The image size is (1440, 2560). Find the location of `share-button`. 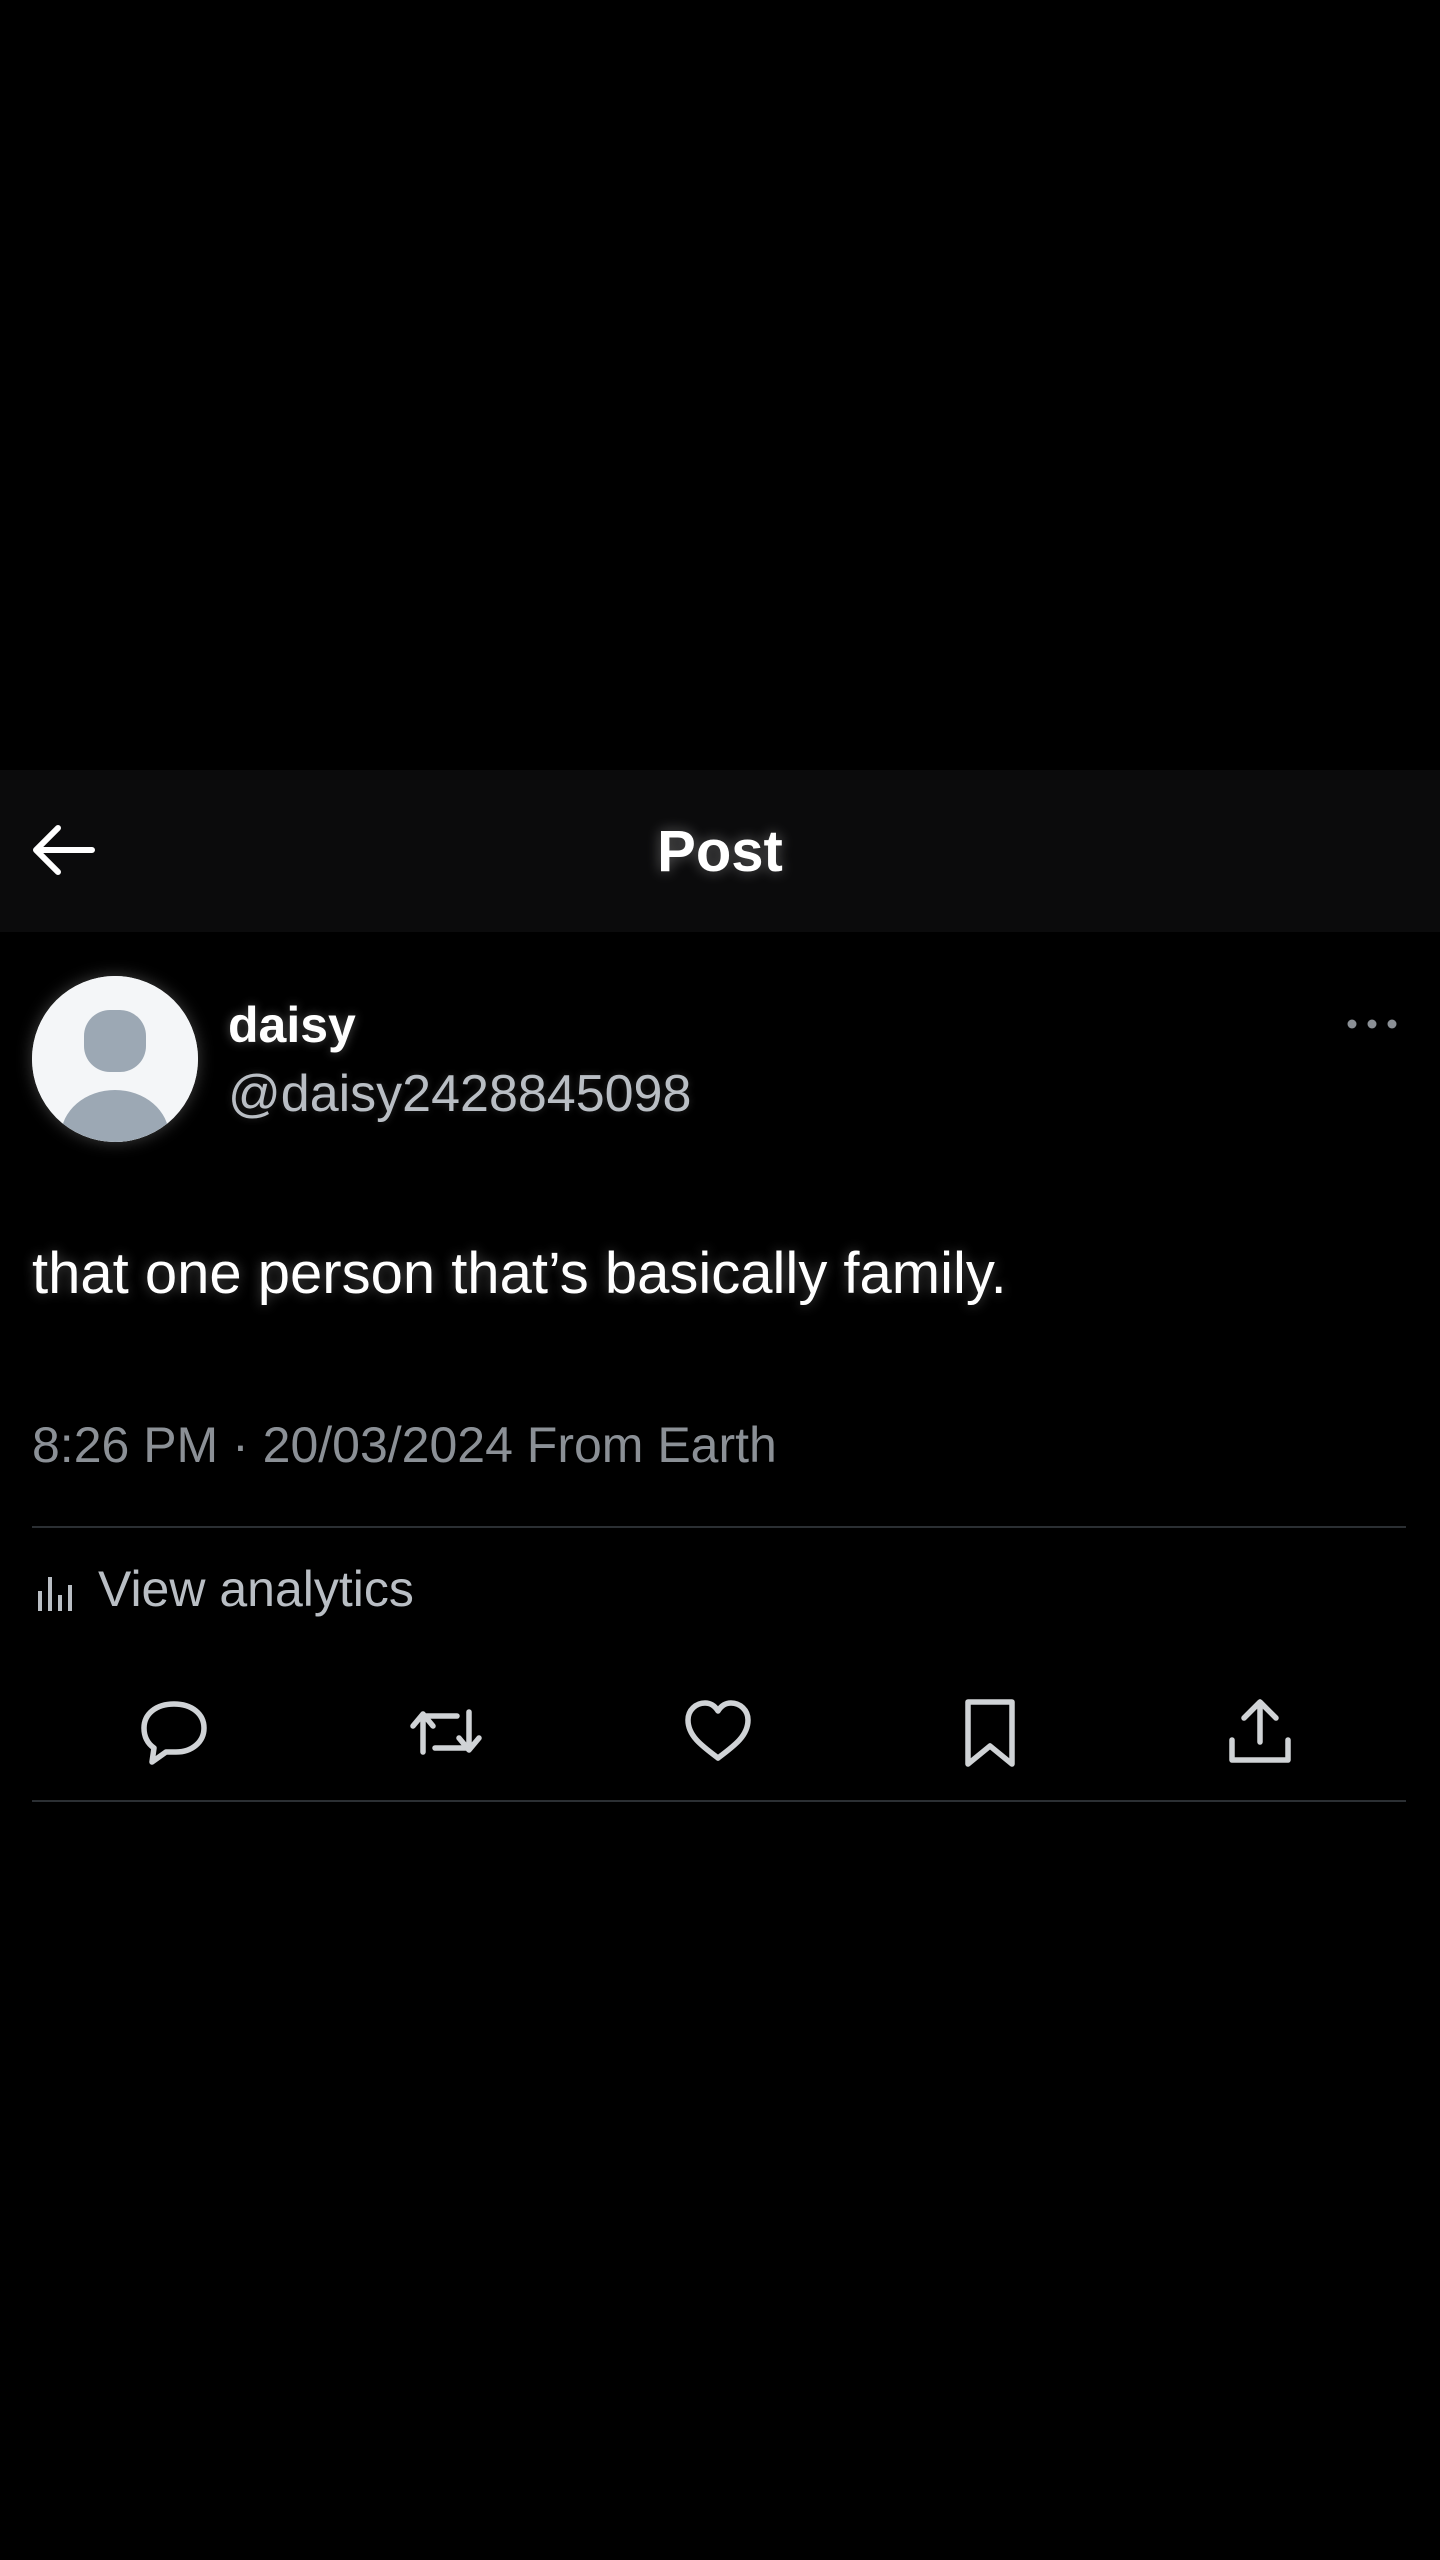

share-button is located at coordinates (1260, 1732).